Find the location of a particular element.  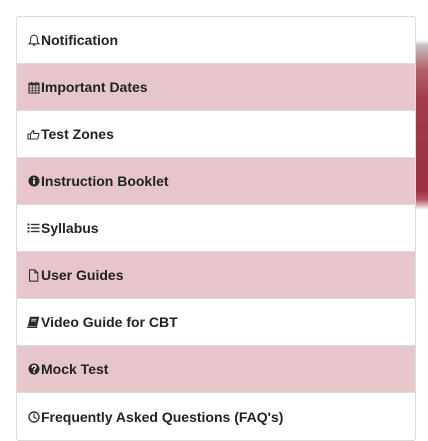

menu-item-label: Important Dates is located at coordinates (94, 87).